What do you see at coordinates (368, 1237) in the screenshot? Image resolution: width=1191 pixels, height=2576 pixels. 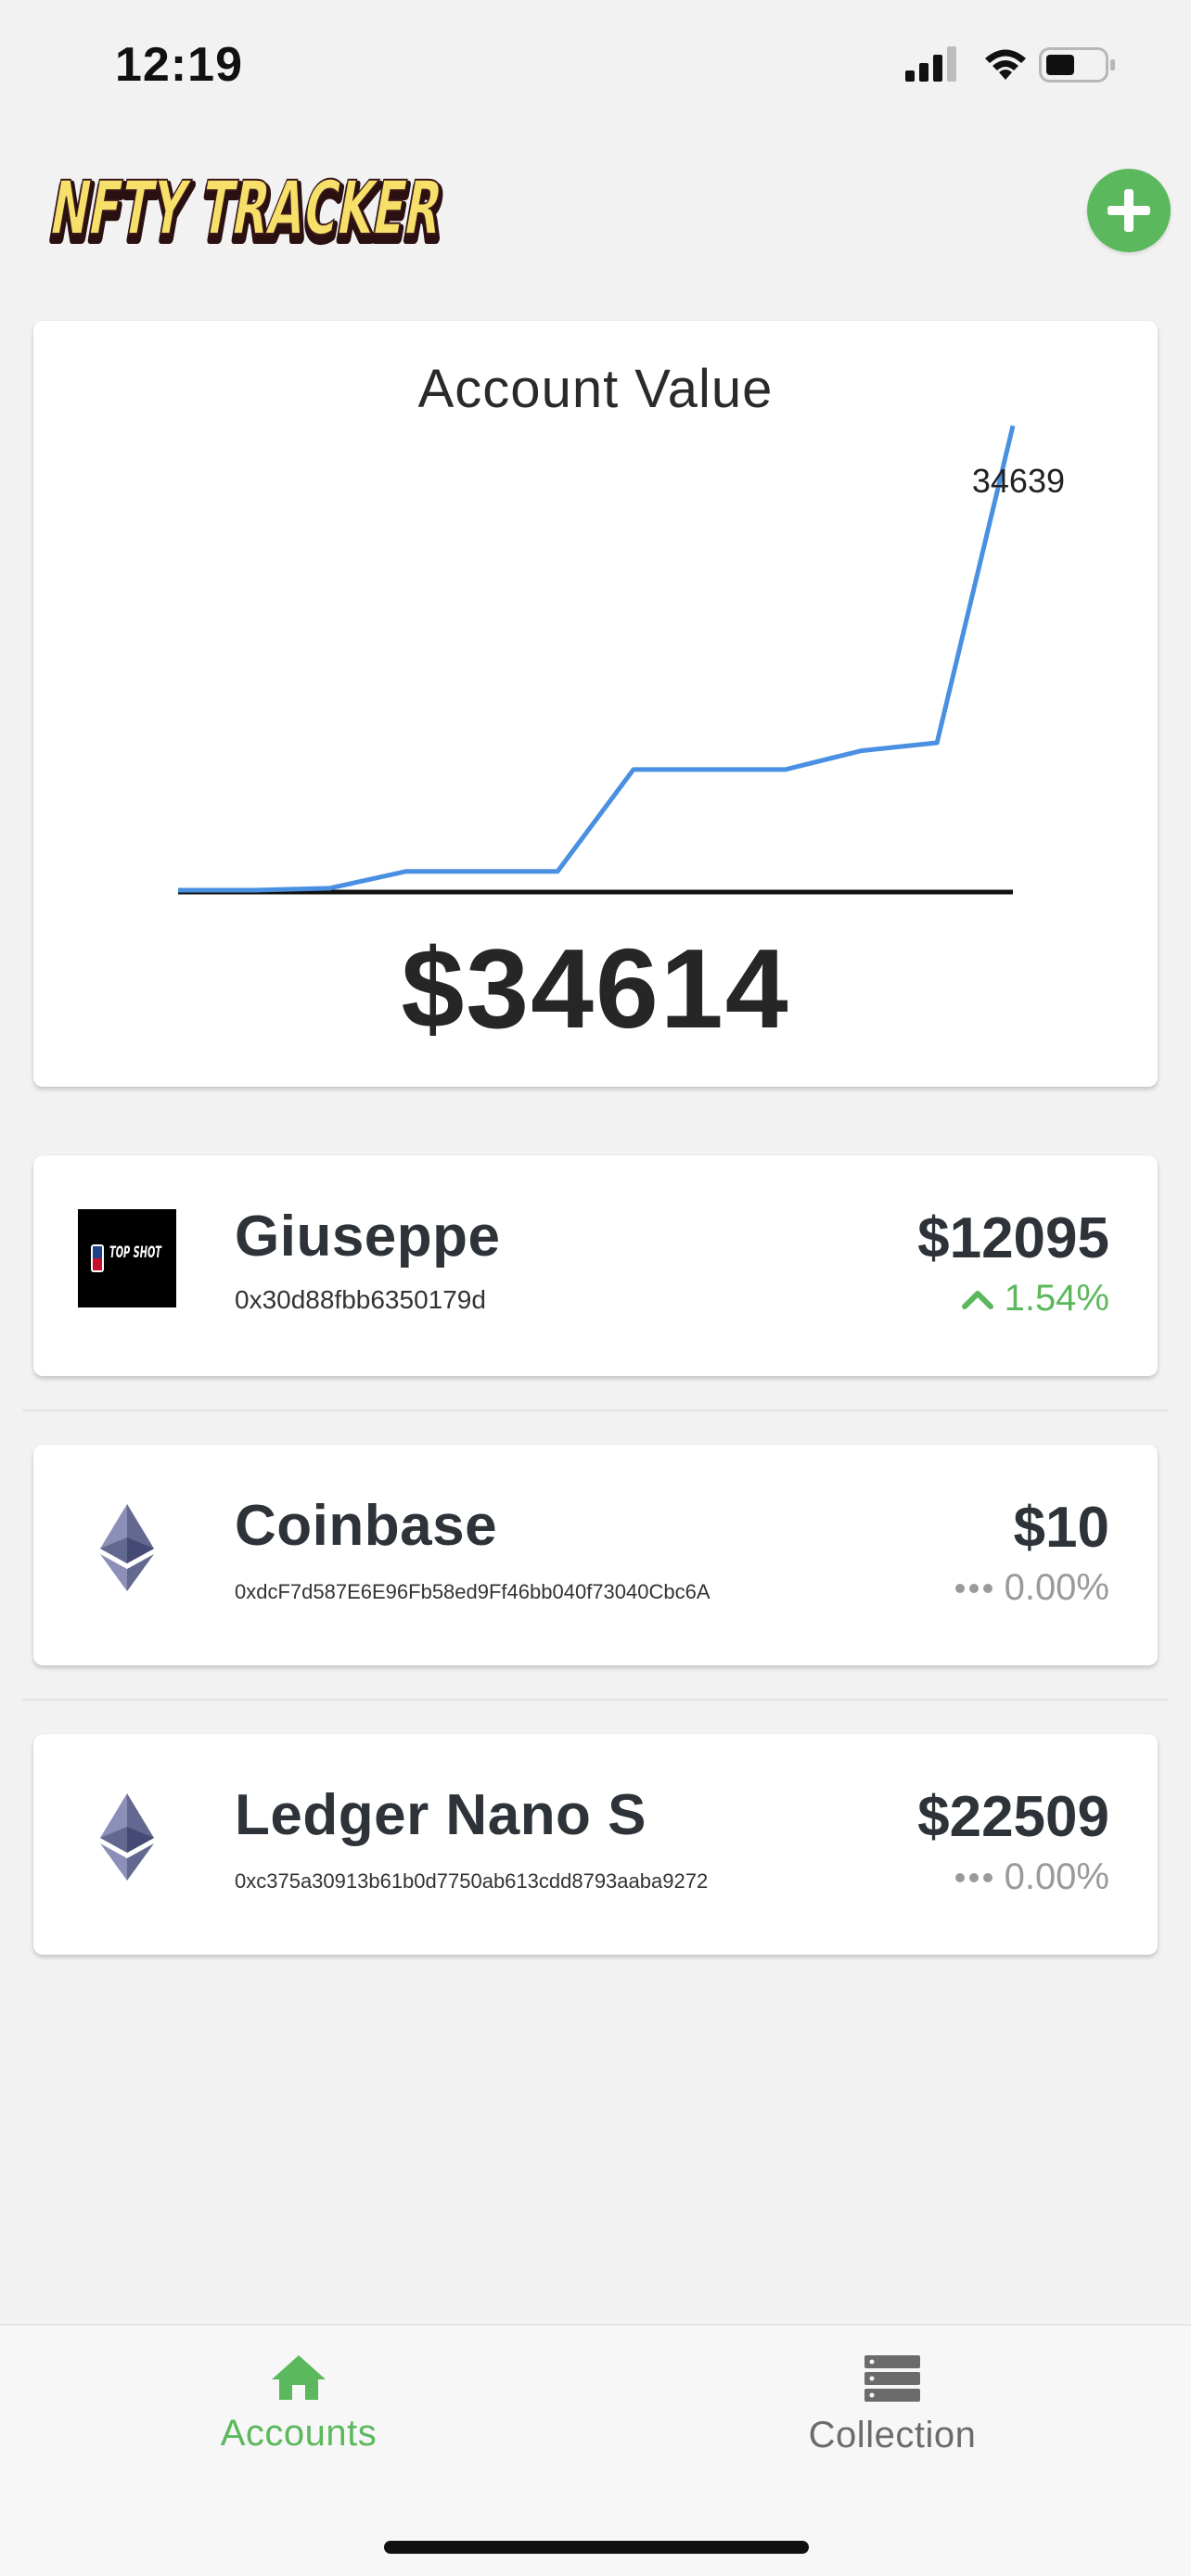 I see `account-name: Giuseppe` at bounding box center [368, 1237].